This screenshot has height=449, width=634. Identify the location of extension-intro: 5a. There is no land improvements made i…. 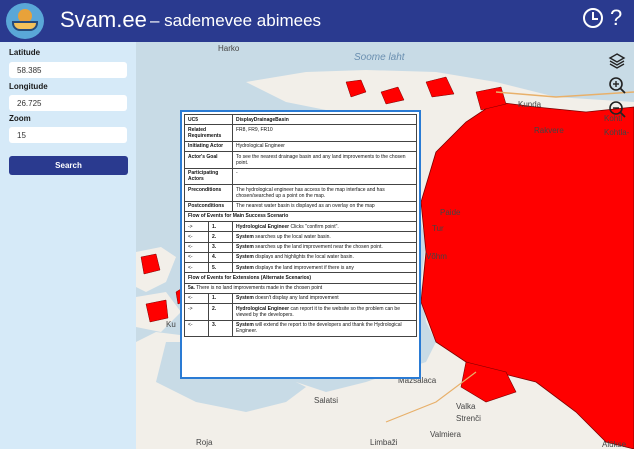
(300, 288).